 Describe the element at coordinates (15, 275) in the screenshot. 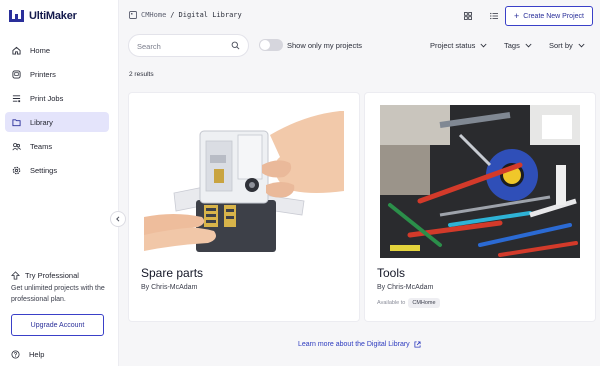

I see `upgrade-arrow-icon` at that location.